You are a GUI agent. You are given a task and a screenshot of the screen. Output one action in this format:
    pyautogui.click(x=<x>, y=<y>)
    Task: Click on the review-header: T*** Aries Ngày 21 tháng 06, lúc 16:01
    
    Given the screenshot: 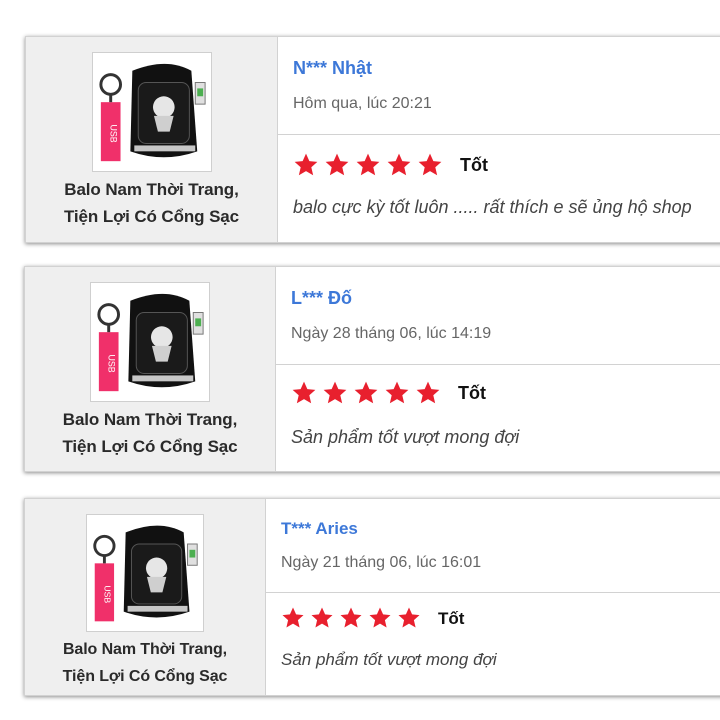 What is the action you would take?
    pyautogui.click(x=493, y=546)
    